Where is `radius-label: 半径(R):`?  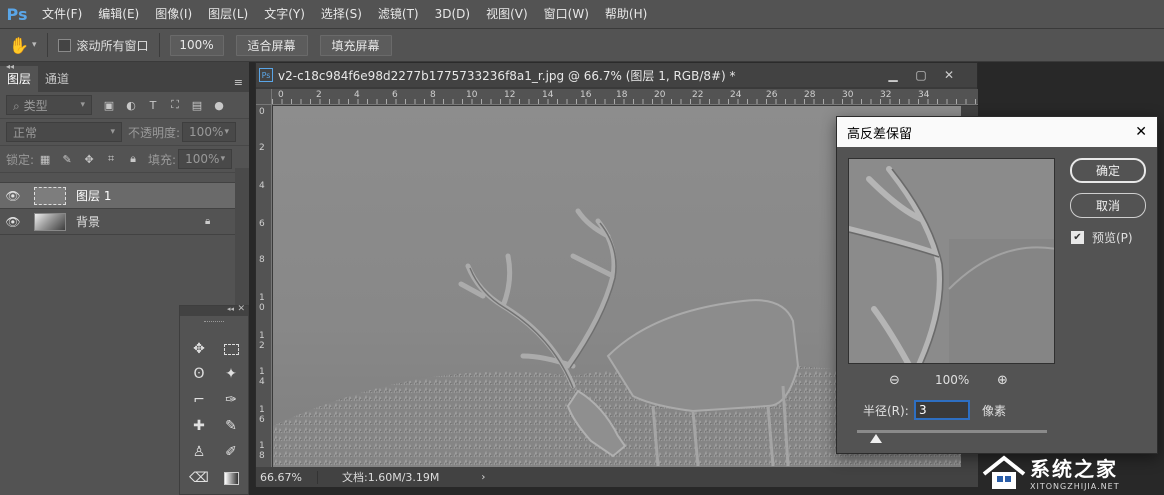 radius-label: 半径(R): is located at coordinates (886, 411).